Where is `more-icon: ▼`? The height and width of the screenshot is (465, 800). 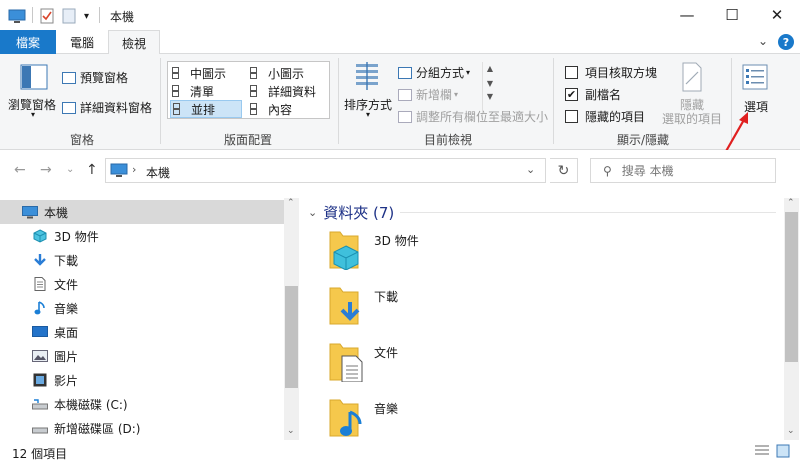
more-icon: ▼ is located at coordinates (490, 96).